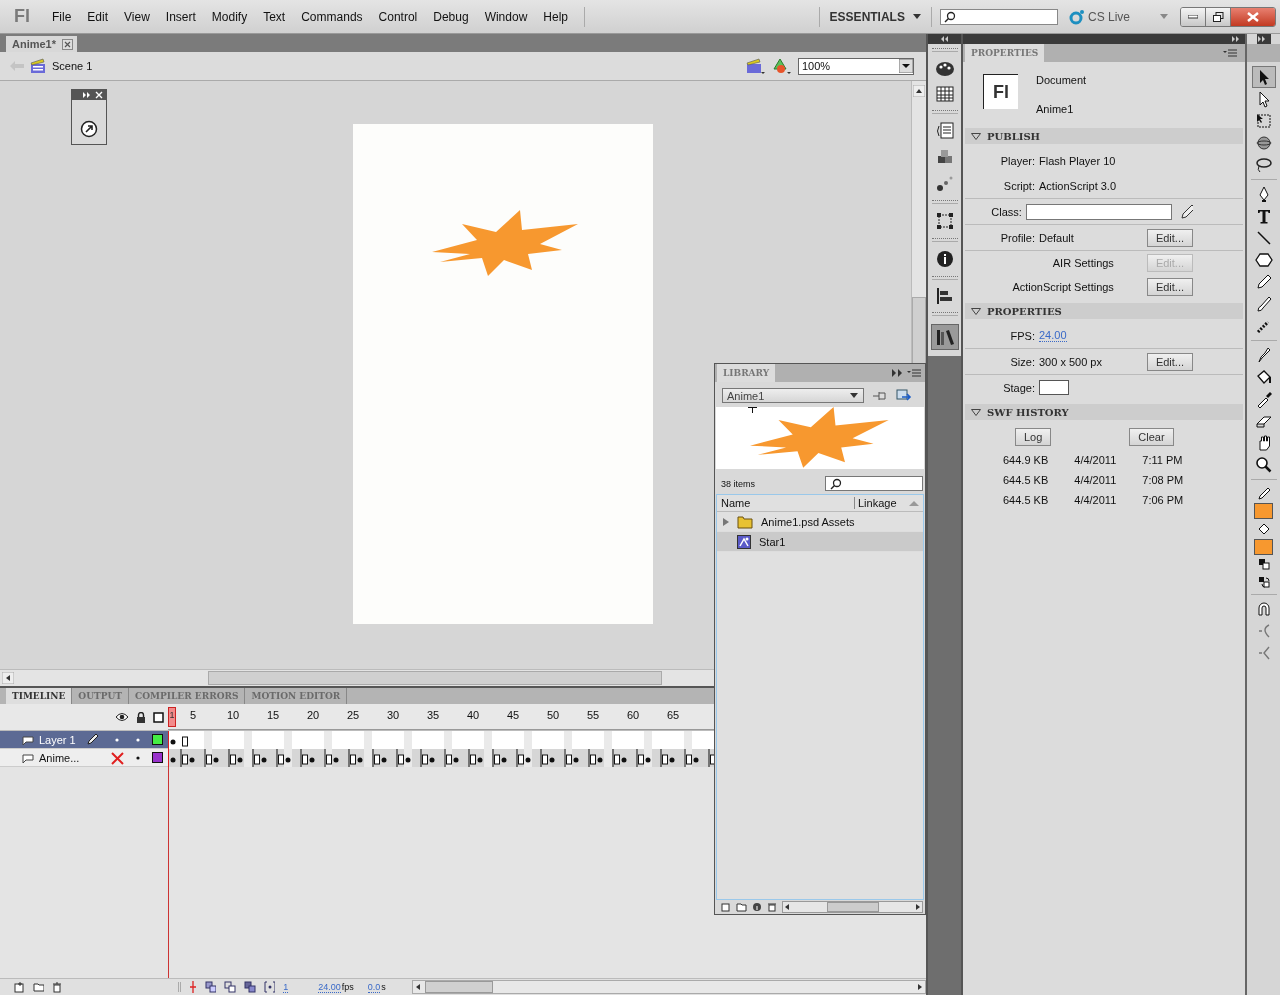 The height and width of the screenshot is (995, 1280). Describe the element at coordinates (944, 69) in the screenshot. I see `palette-icon` at that location.